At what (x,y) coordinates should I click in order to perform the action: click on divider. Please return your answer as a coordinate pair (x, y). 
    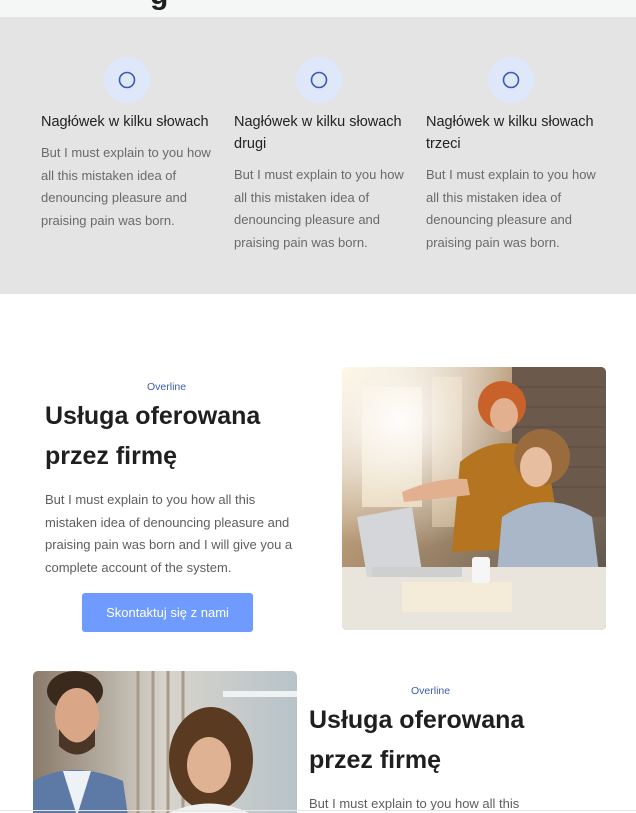
    Looking at the image, I should click on (318, 810).